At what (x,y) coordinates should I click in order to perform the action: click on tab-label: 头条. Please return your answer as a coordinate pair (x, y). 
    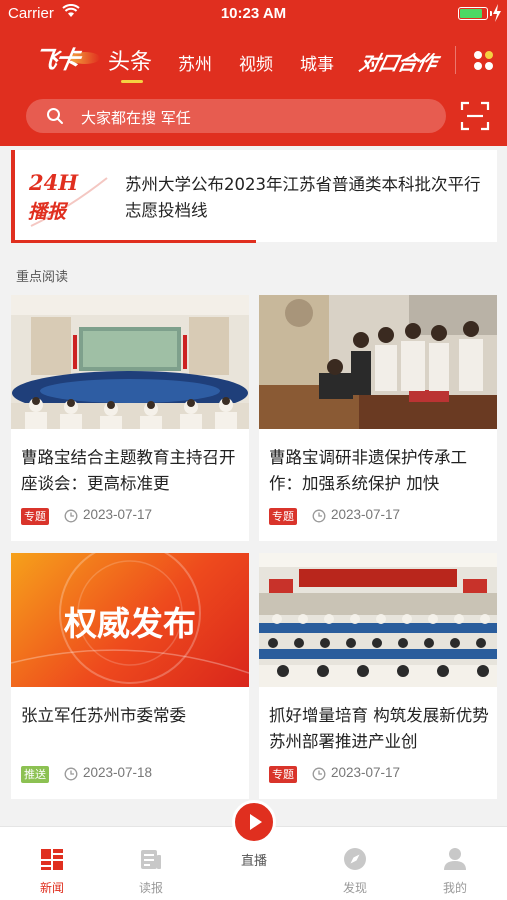
    Looking at the image, I should click on (130, 62).